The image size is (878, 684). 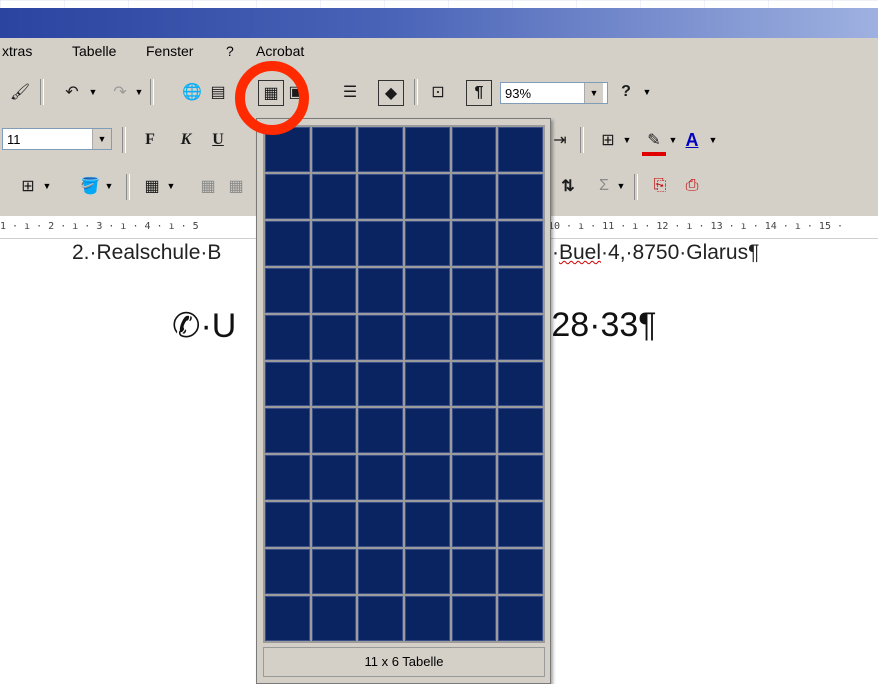 I want to click on undo-dropdown-icon: ▼, so click(x=93, y=92).